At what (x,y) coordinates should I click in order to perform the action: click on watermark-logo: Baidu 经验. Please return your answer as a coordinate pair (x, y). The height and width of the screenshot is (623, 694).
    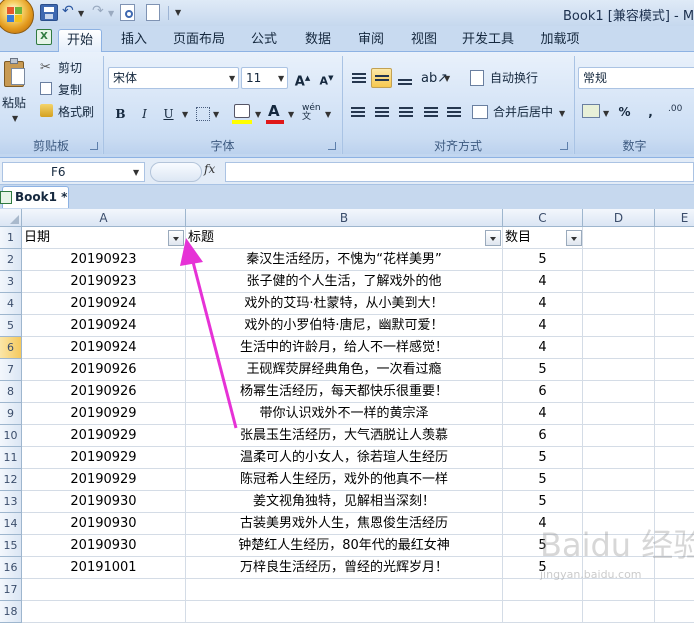
    Looking at the image, I should click on (617, 545).